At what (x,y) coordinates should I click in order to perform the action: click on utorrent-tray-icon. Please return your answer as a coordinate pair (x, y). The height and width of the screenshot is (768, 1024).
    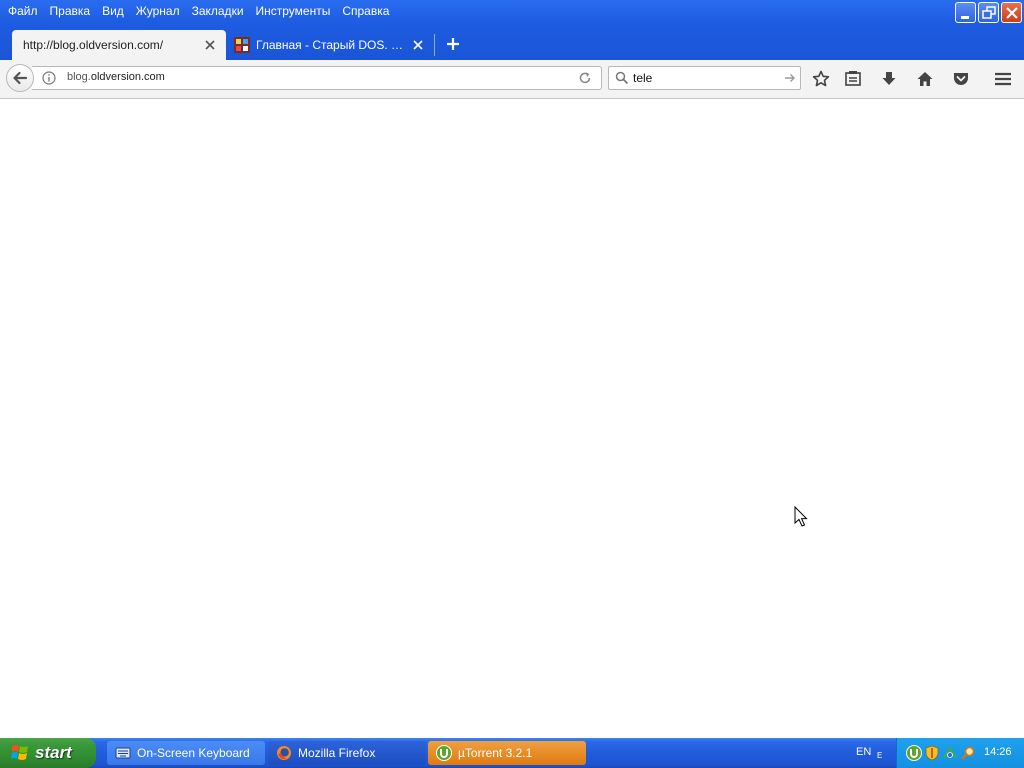
    Looking at the image, I should click on (914, 753).